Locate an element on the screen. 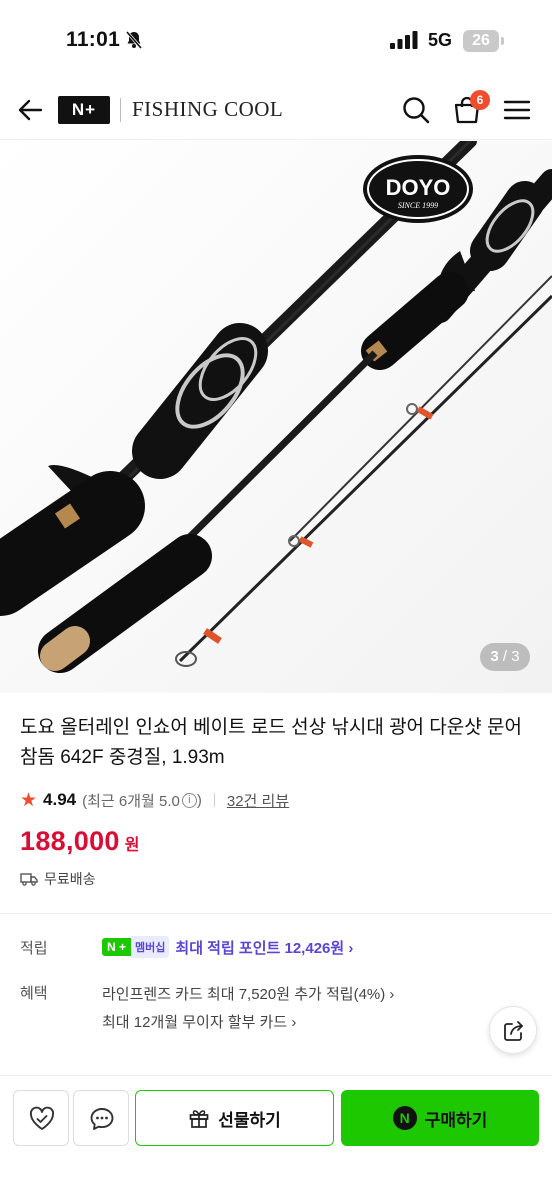 The width and height of the screenshot is (552, 1200). section-divider is located at coordinates (276, 913).